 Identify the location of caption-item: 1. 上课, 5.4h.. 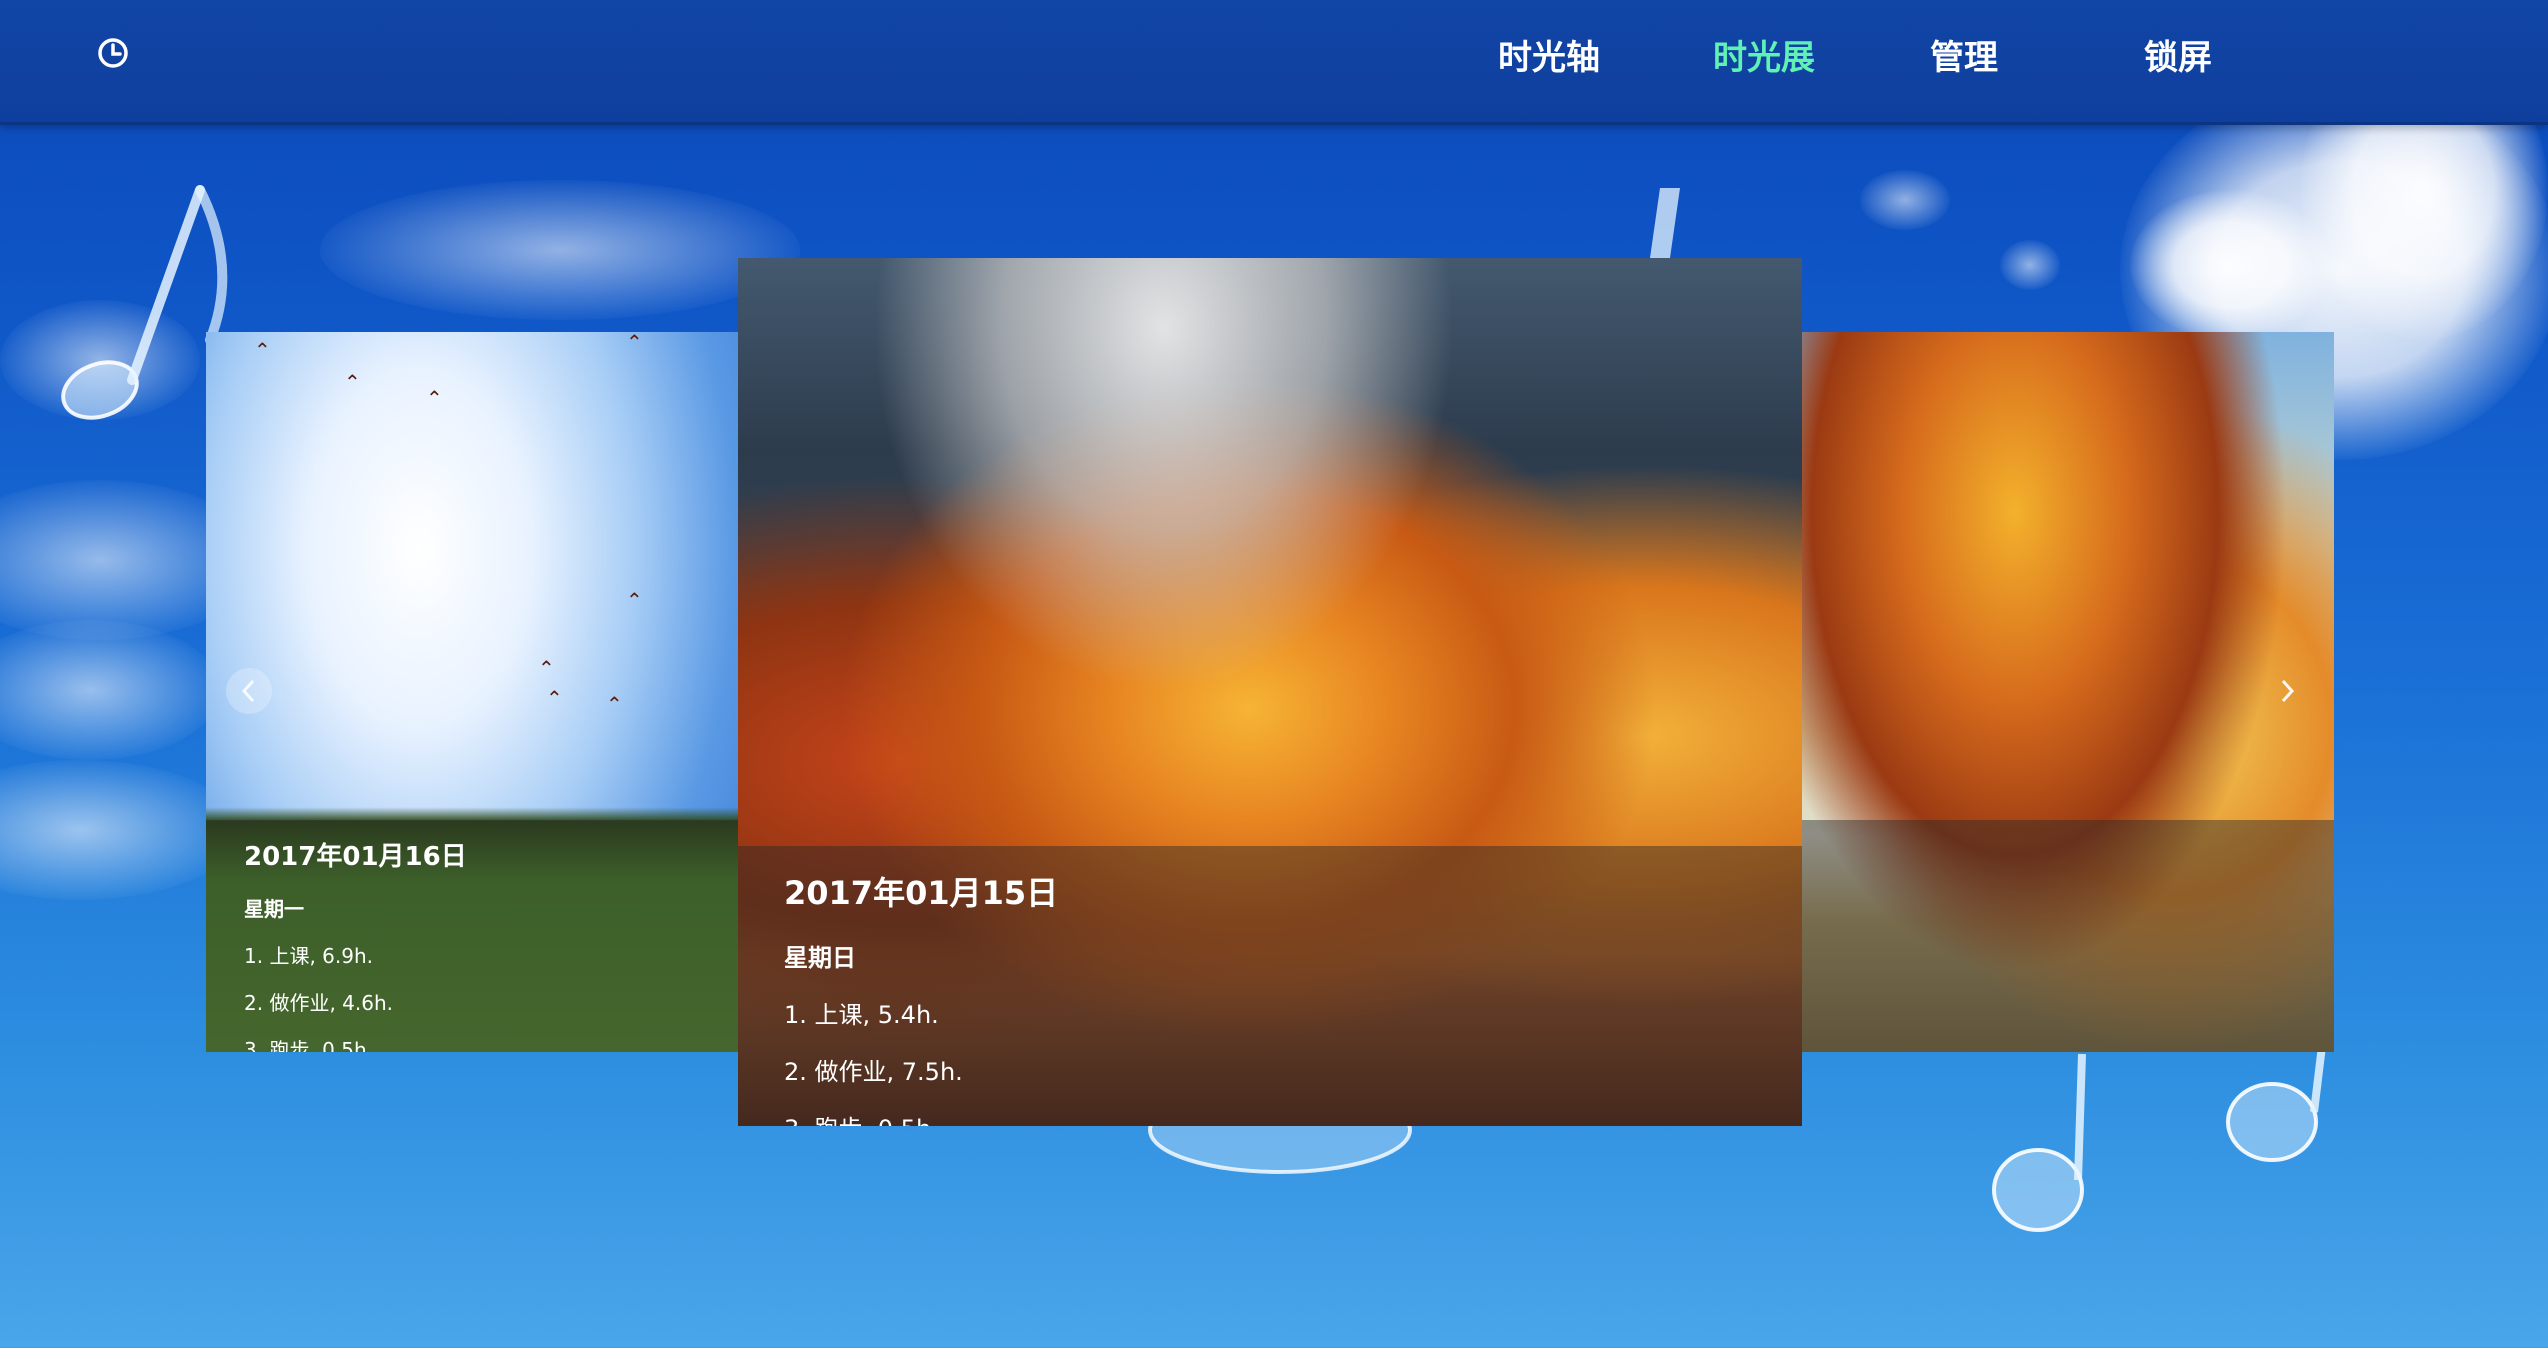
(861, 1015).